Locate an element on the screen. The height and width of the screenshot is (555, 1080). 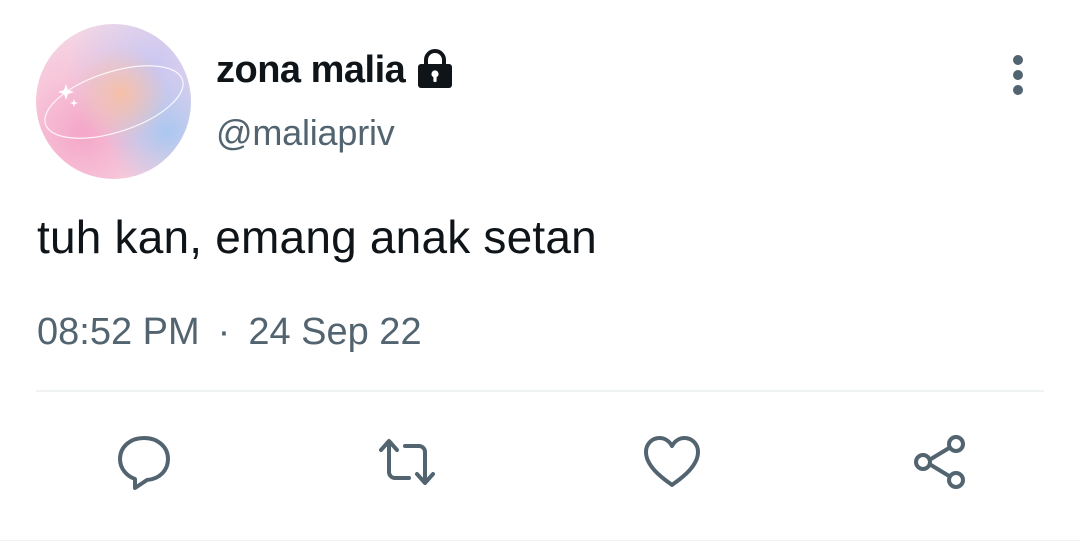
display-name-row: zona malia is located at coordinates (335, 70).